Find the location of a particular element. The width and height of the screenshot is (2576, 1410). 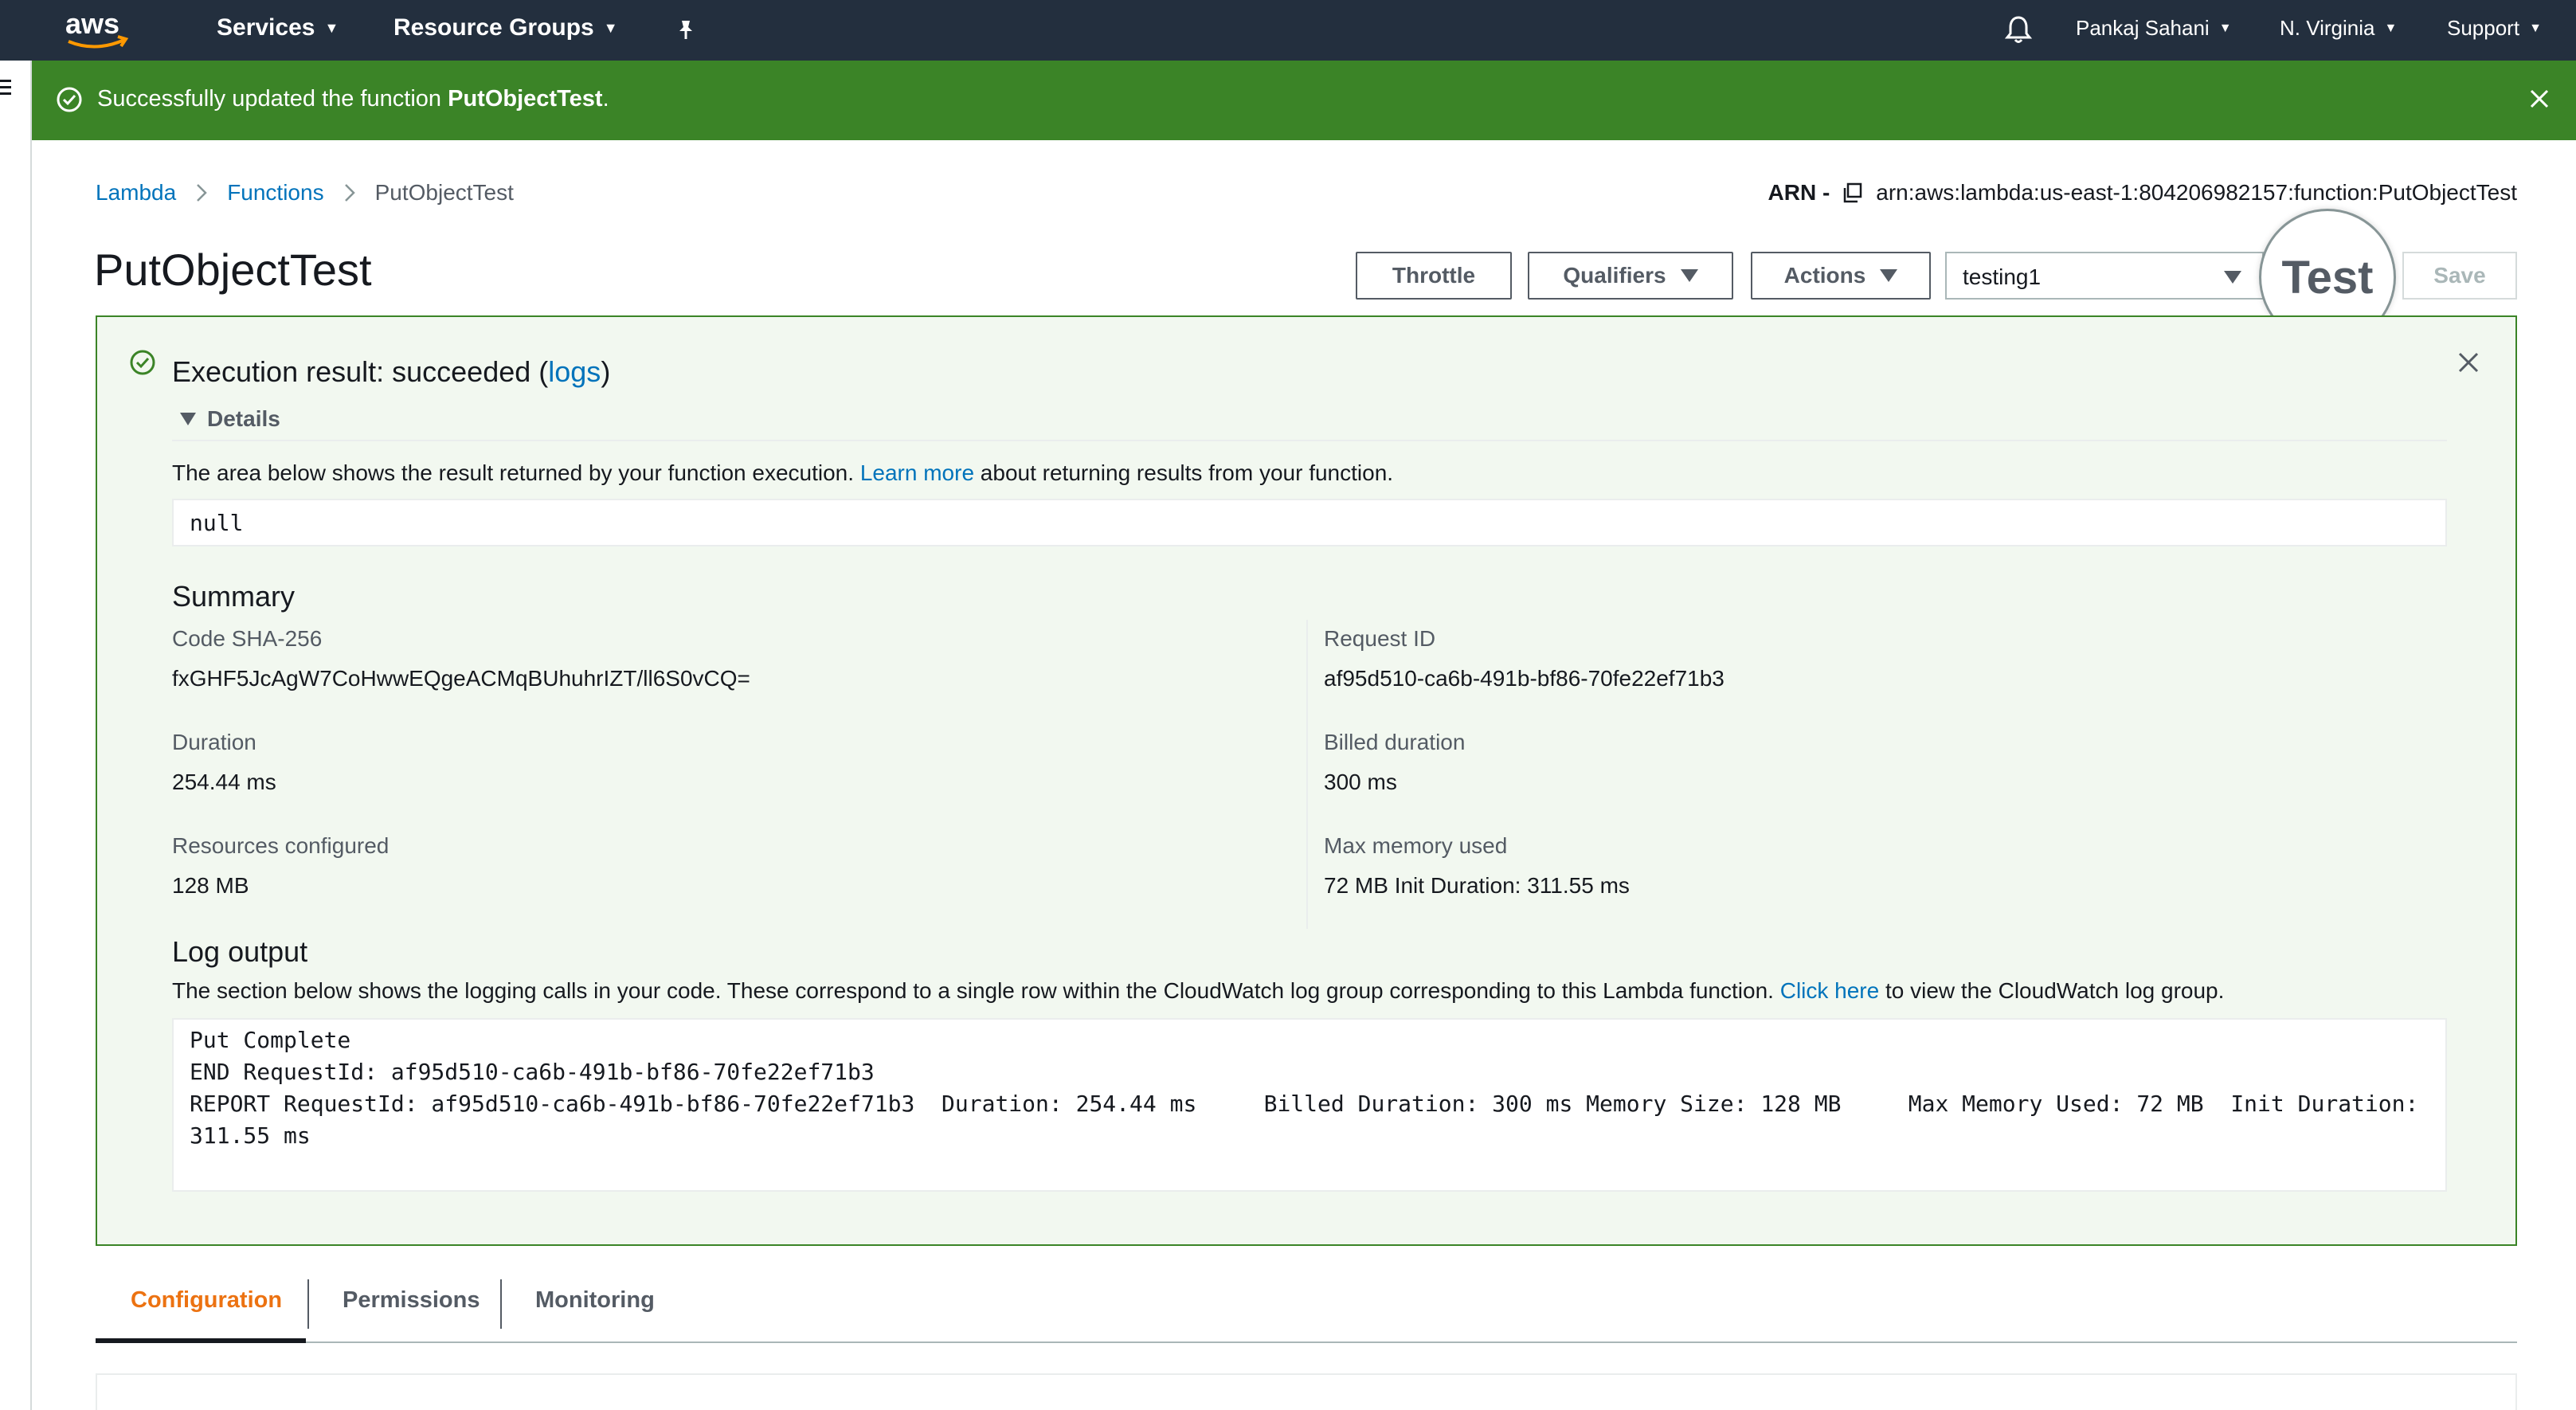

log-desc-suffix: to view the CloudWatch log group. is located at coordinates (2052, 990).